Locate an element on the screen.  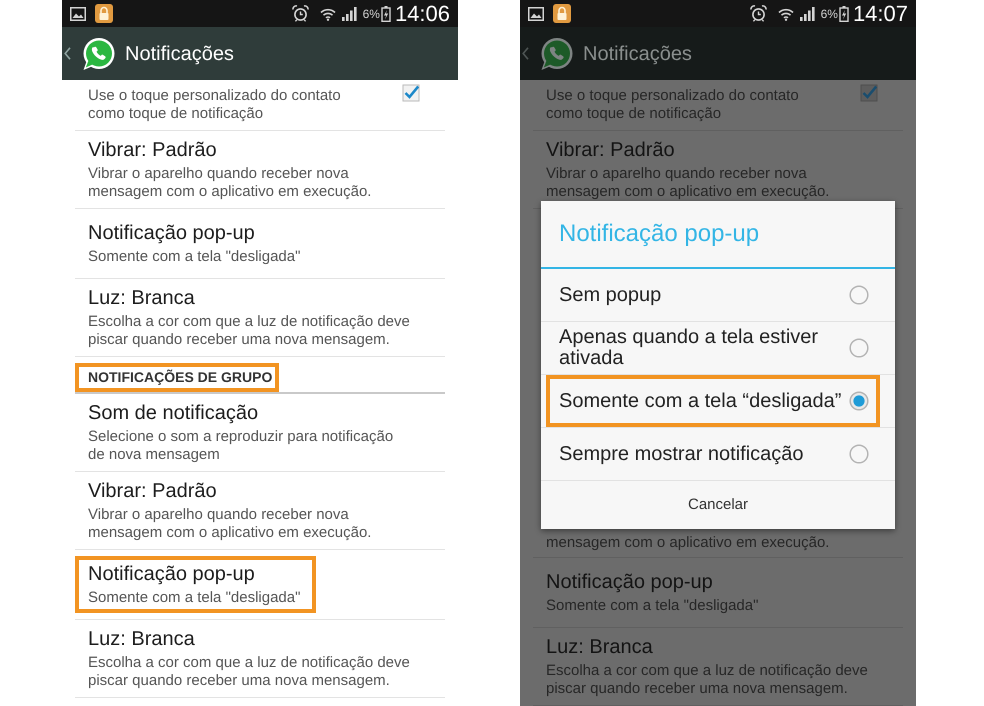
dialog-title: Notificação pop-up is located at coordinates (659, 234).